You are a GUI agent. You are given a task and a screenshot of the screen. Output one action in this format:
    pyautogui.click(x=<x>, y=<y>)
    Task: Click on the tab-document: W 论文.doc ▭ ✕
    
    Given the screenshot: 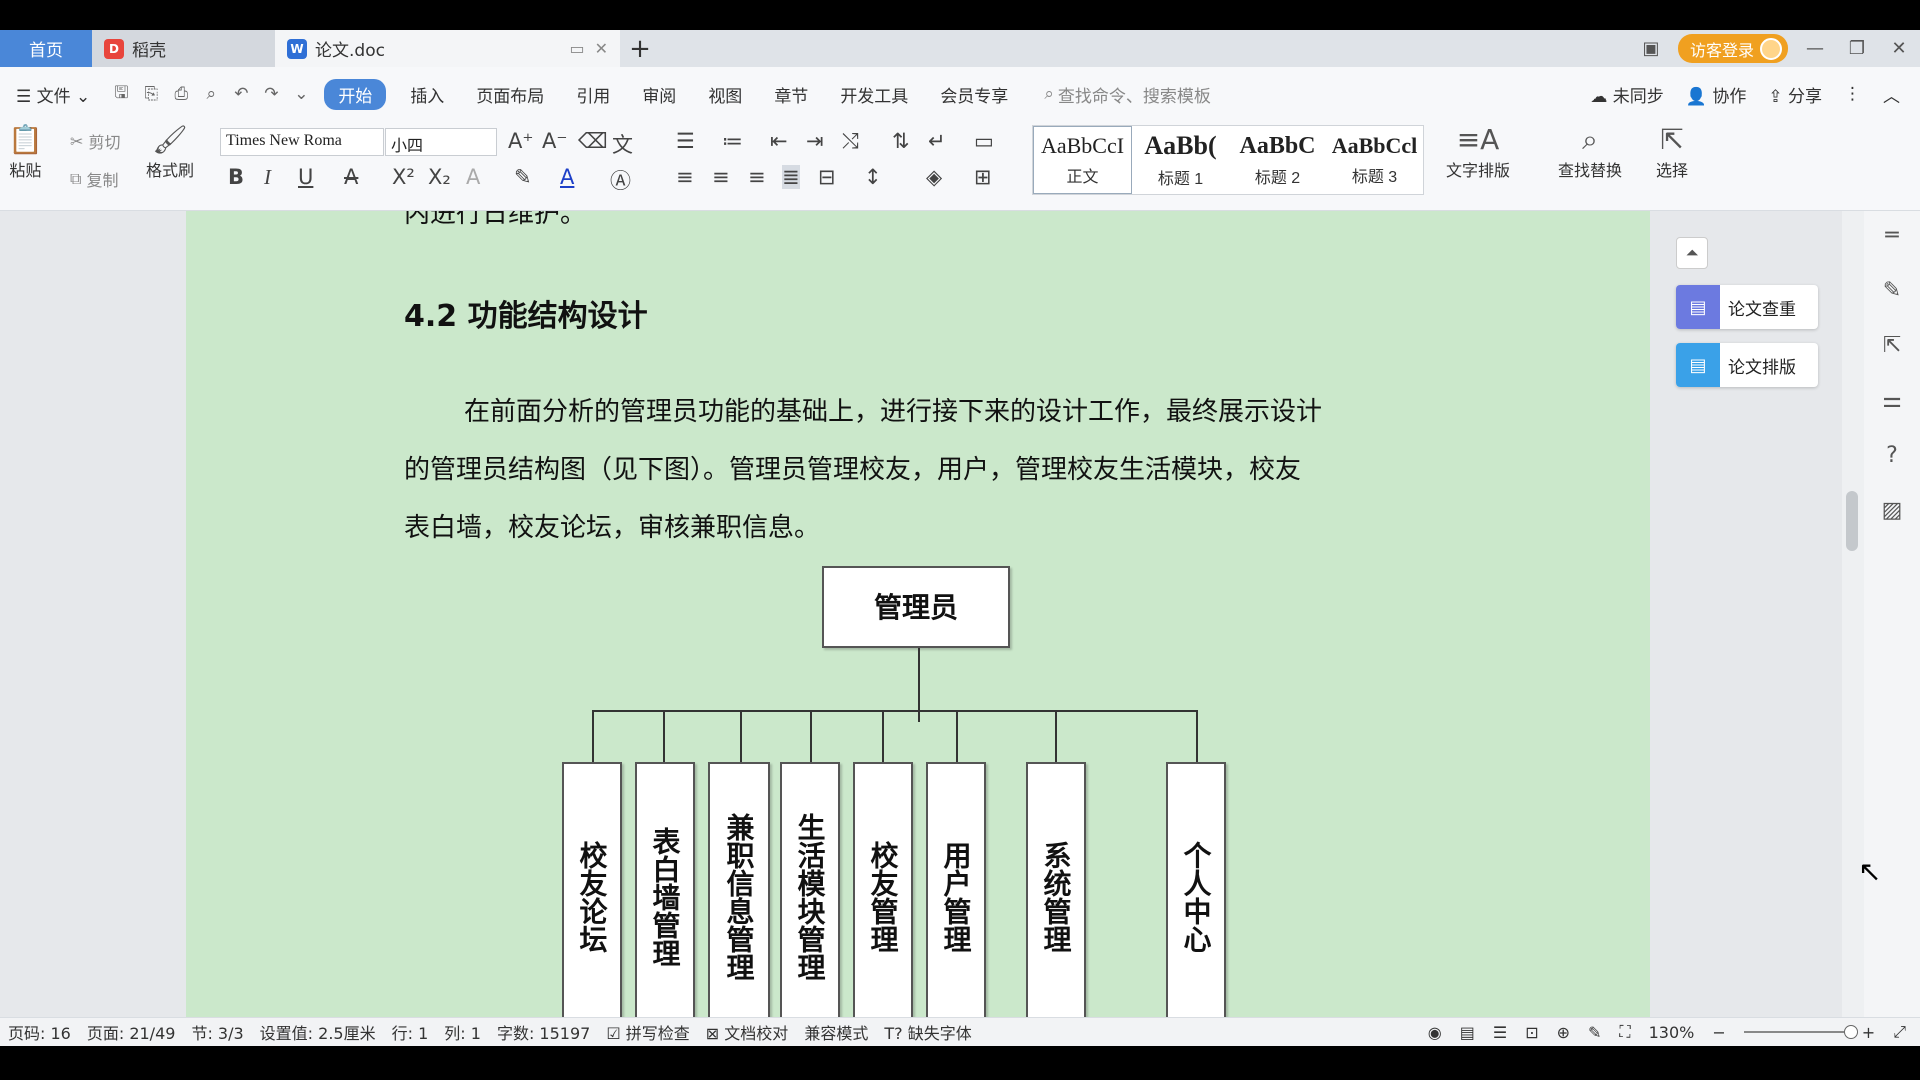 What is the action you would take?
    pyautogui.click(x=447, y=48)
    